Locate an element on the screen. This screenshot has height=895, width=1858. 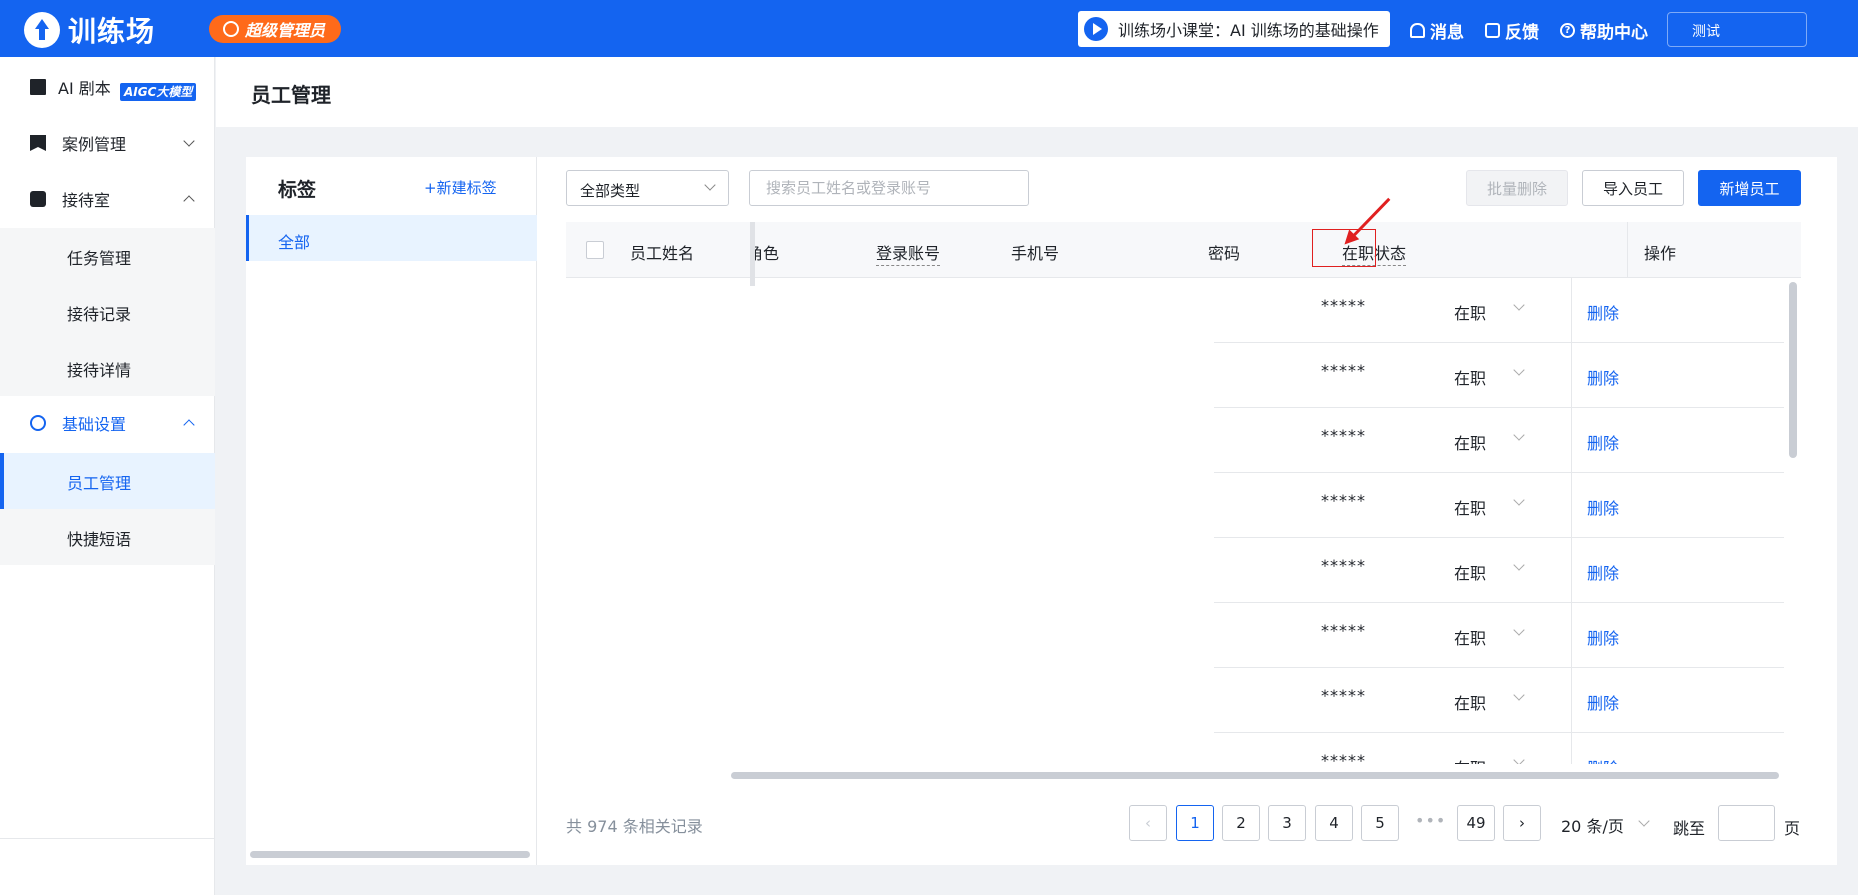
column-header-actions: 操作 is located at coordinates (1660, 253).